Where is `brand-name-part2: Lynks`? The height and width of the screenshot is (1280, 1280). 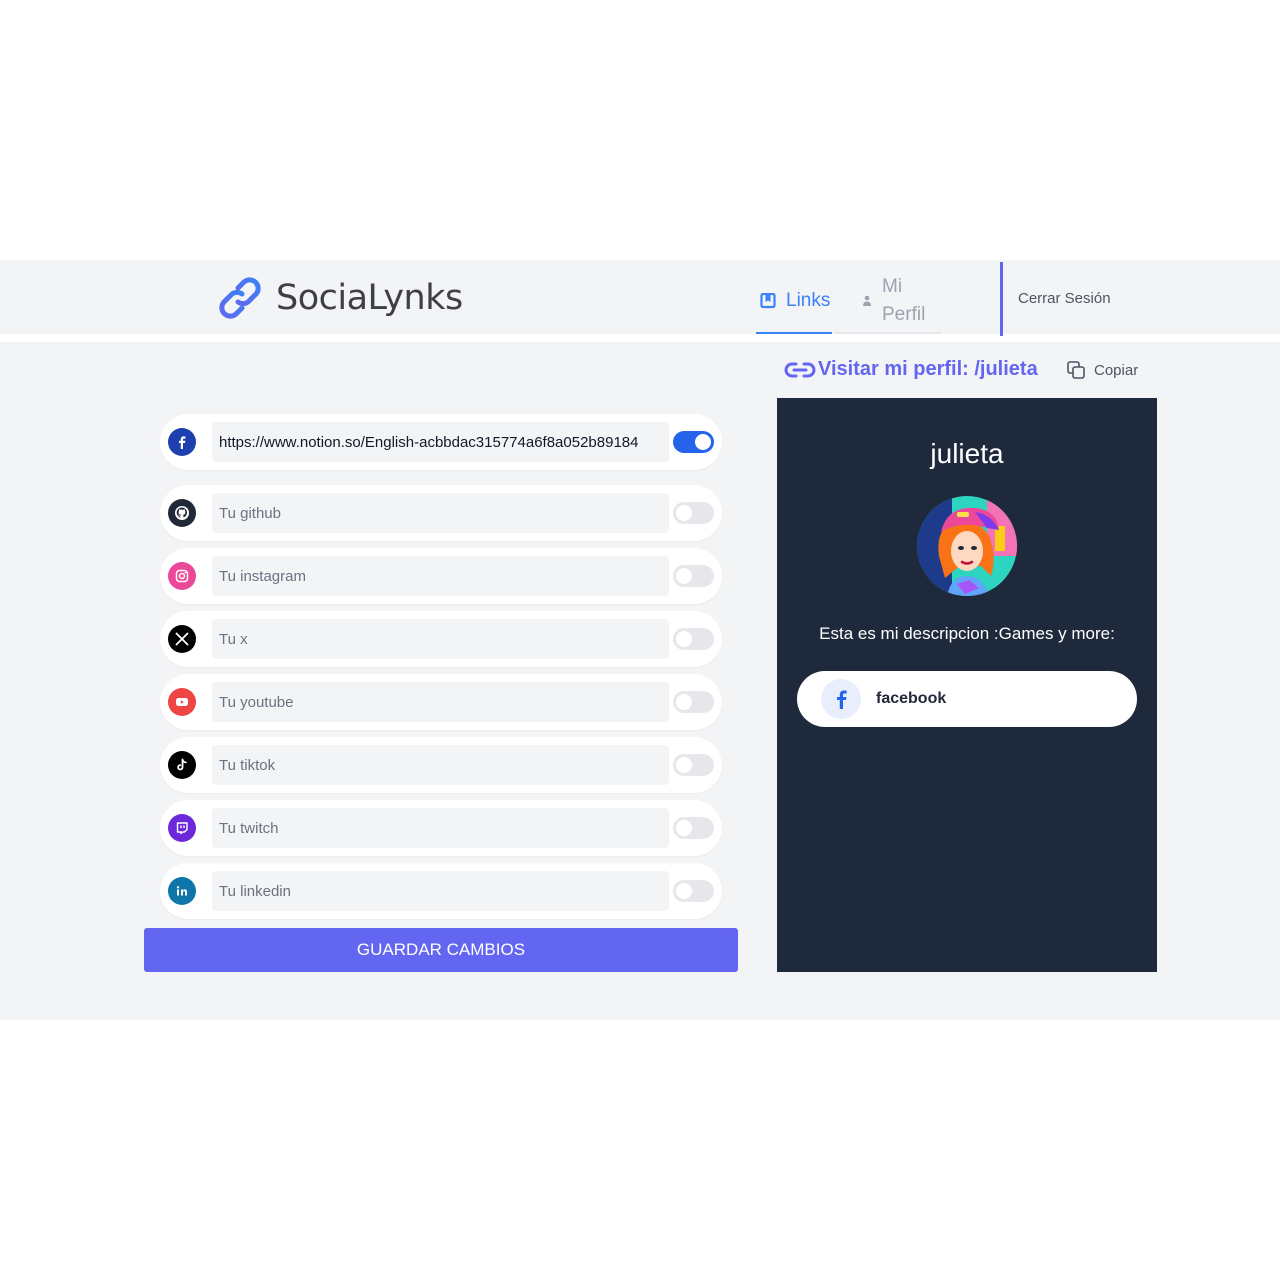 brand-name-part2: Lynks is located at coordinates (415, 298).